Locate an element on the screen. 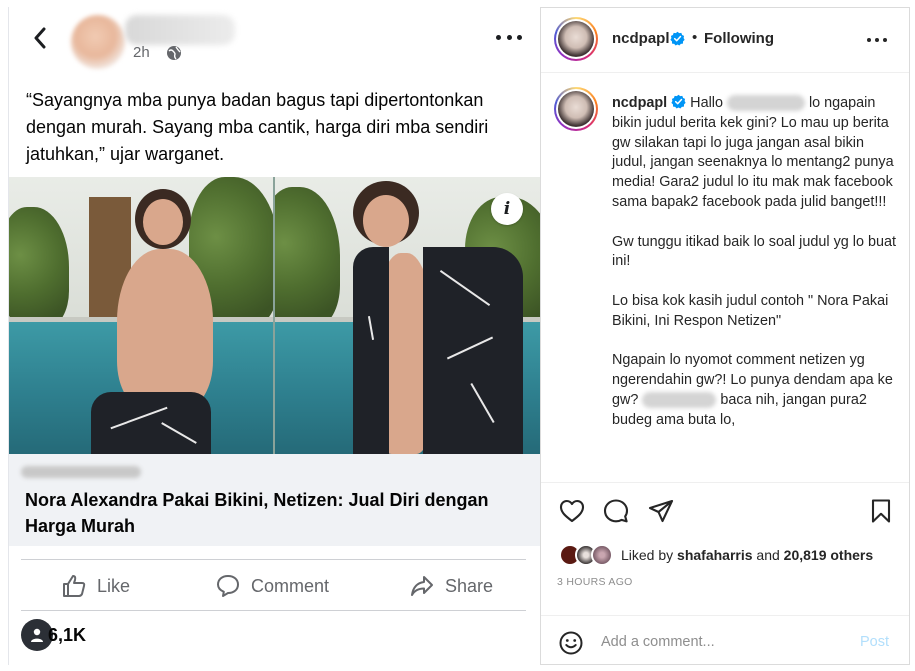  post-time: 2h is located at coordinates (141, 52).